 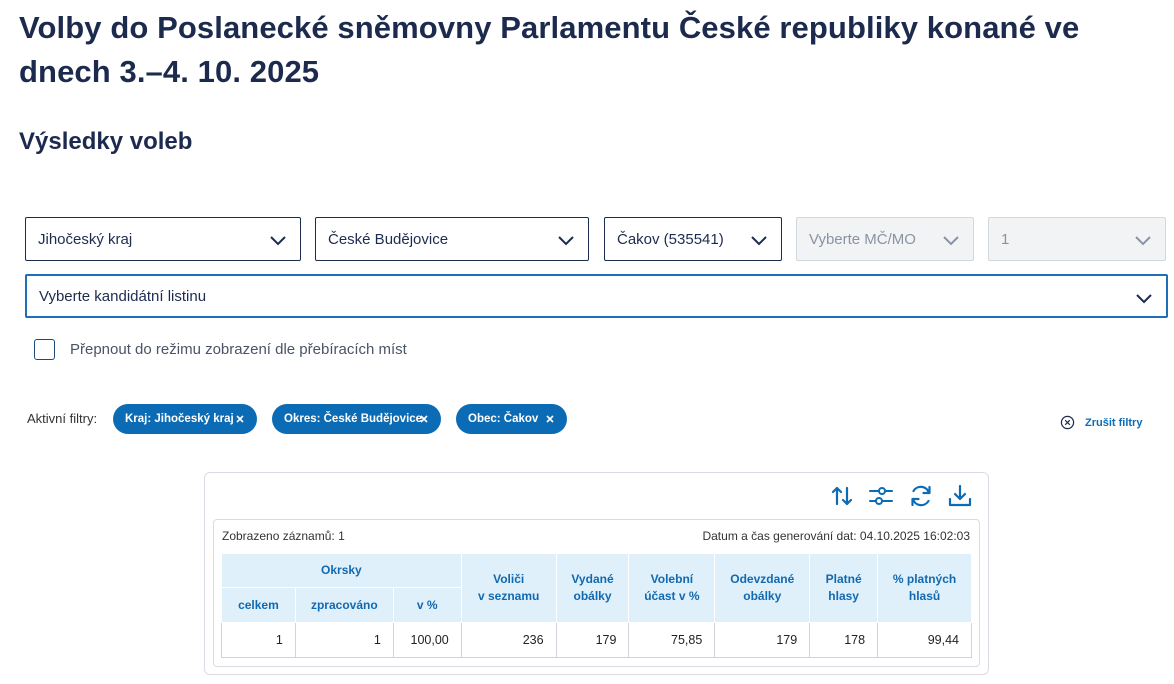 I want to click on kraj-select: Jihočeský kraj, so click(x=163, y=239).